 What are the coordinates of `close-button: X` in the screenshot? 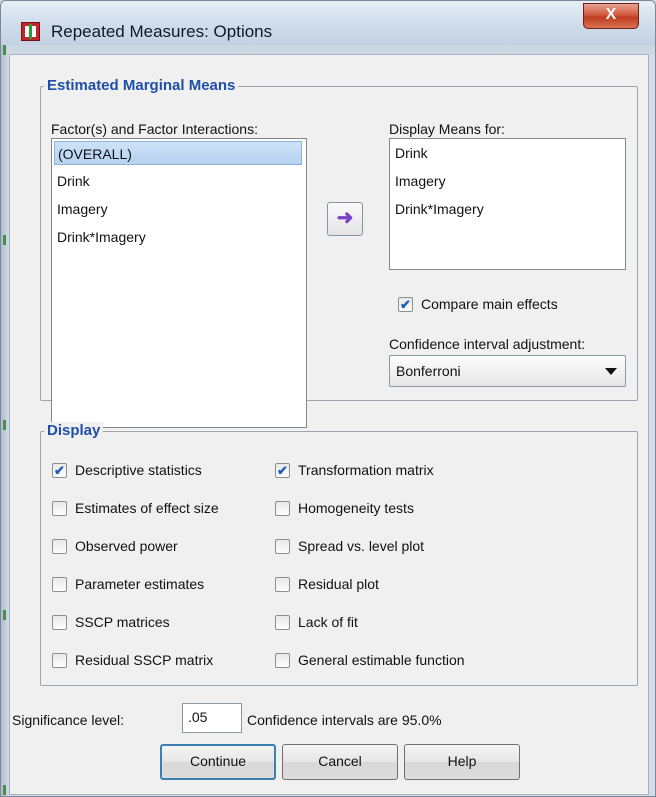 It's located at (611, 16).